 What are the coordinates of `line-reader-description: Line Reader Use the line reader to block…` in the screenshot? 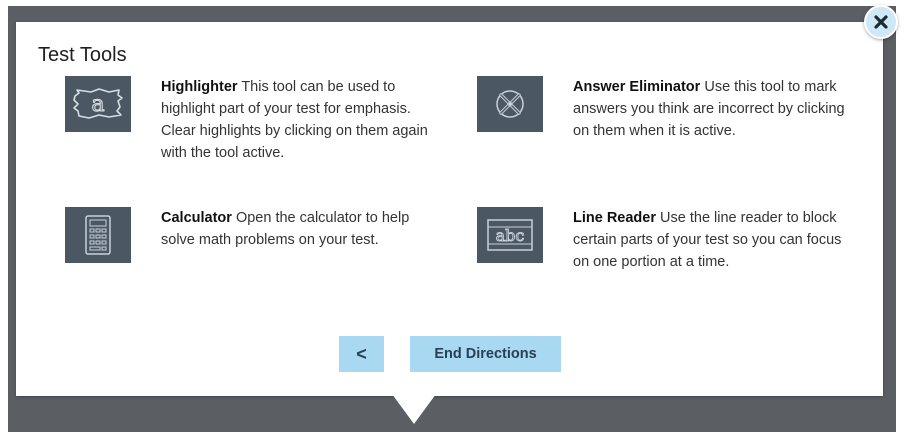 It's located at (715, 240).